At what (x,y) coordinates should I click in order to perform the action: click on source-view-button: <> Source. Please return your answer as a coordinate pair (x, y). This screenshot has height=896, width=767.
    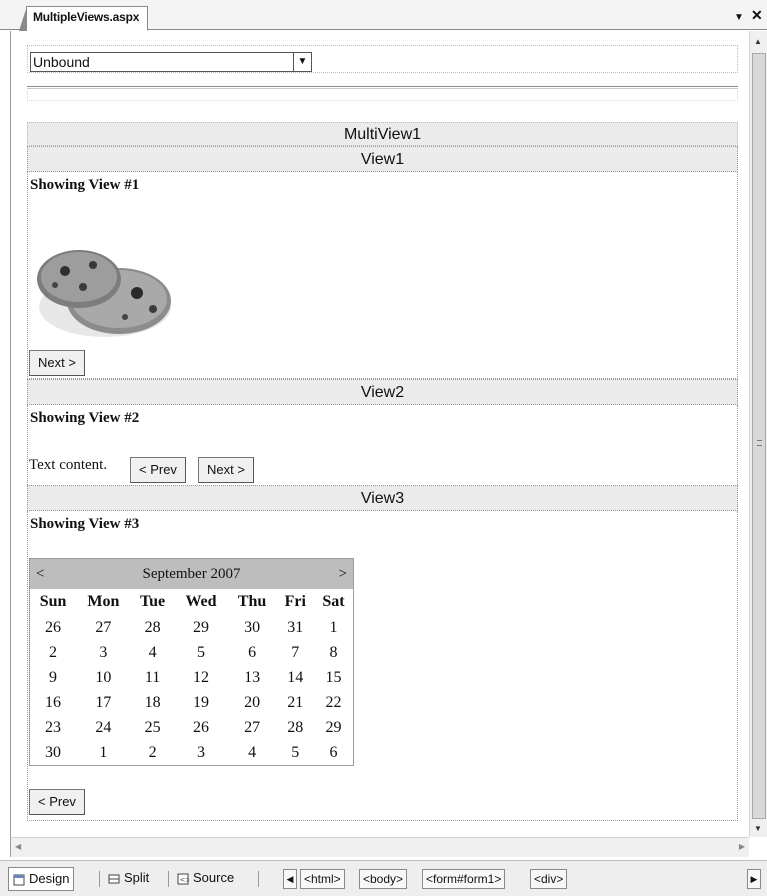
    Looking at the image, I should click on (205, 879).